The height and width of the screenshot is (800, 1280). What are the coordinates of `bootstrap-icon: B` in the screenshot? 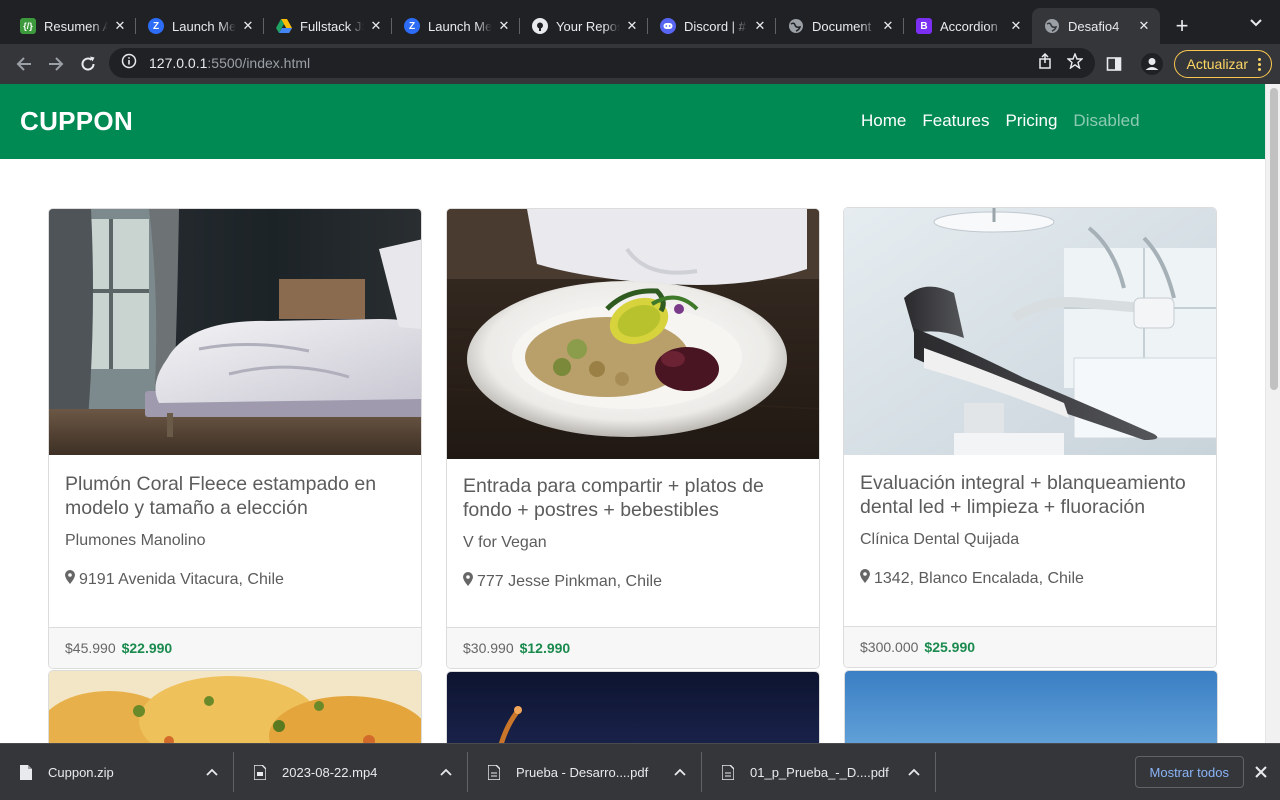 It's located at (924, 26).